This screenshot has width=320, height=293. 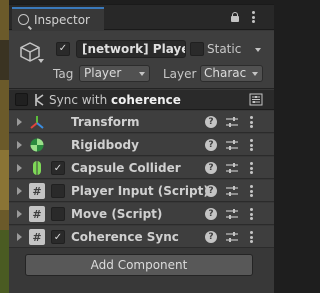 What do you see at coordinates (131, 49) in the screenshot?
I see `object-name-field: [network] Player(` at bounding box center [131, 49].